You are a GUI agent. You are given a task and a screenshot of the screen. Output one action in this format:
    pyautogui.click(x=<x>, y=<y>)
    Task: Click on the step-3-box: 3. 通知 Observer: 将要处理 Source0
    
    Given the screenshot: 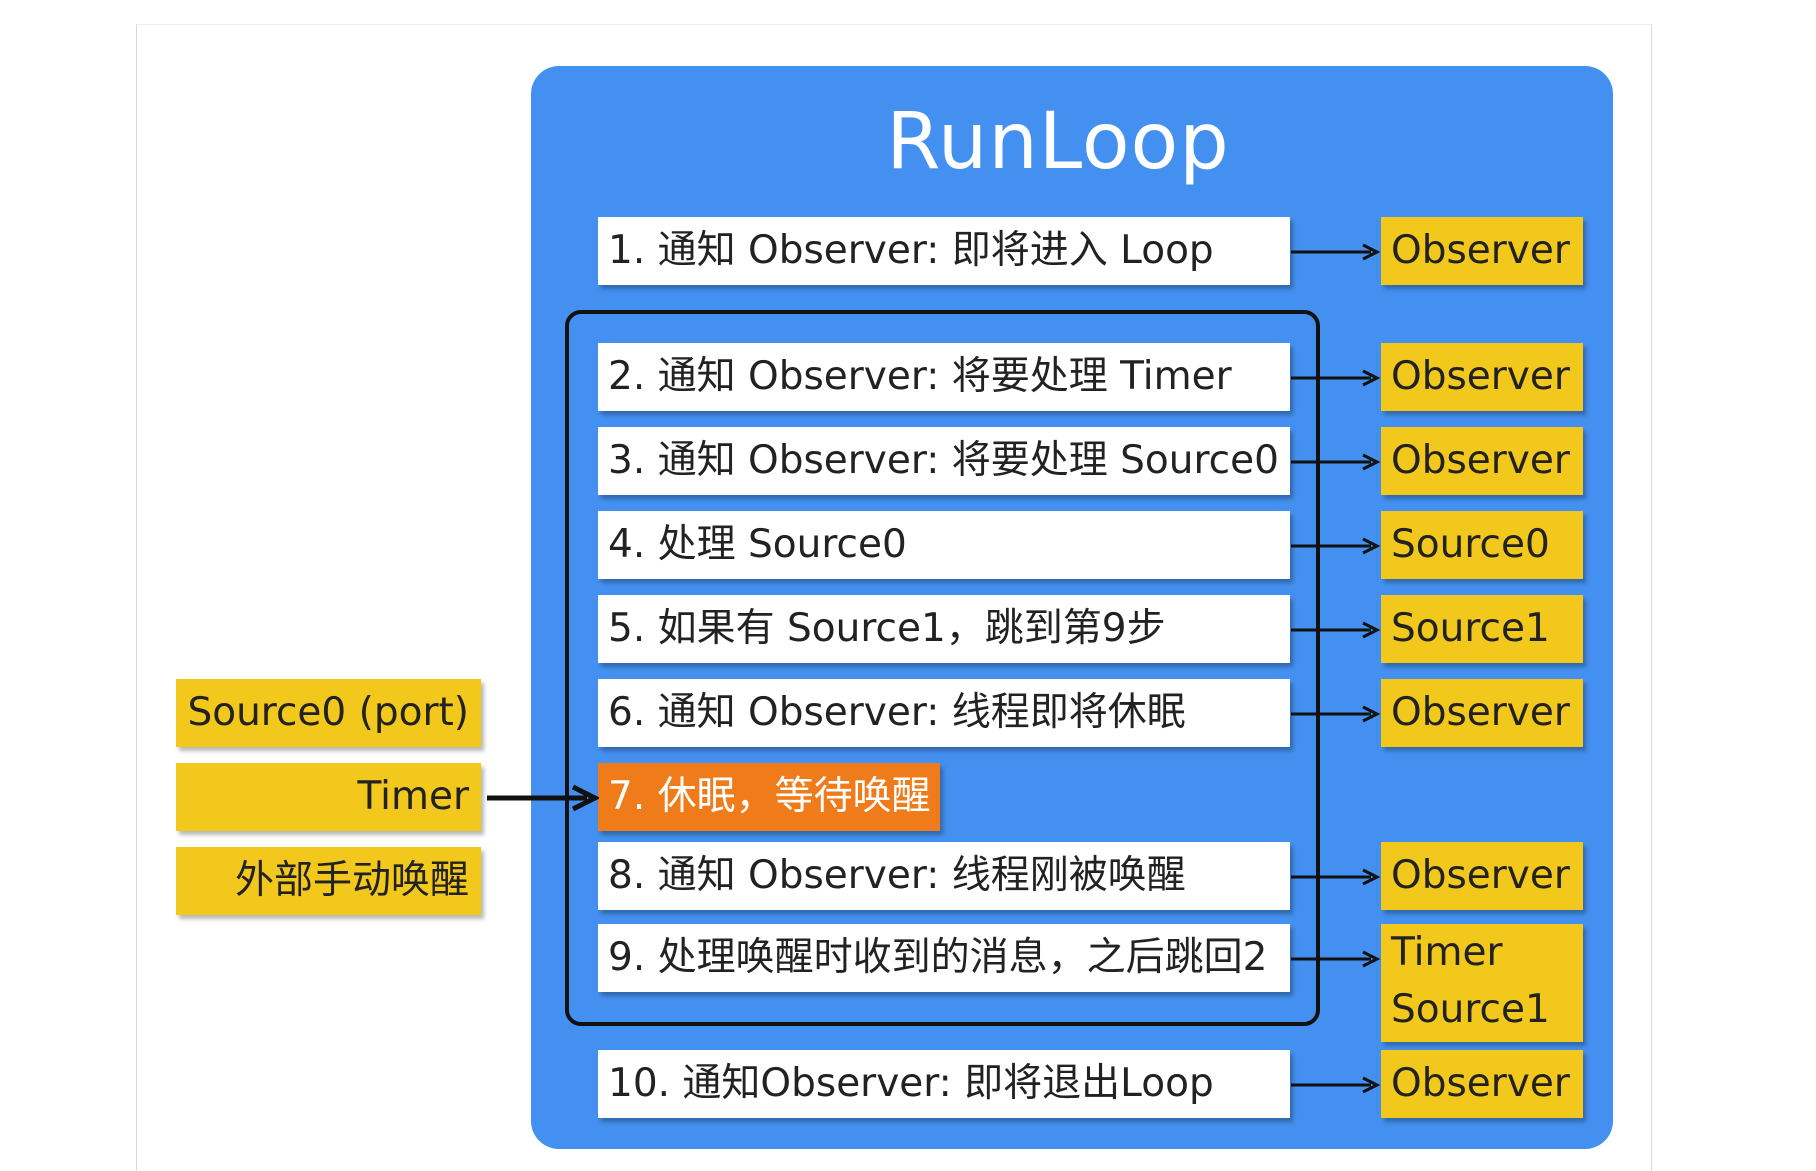 What is the action you would take?
    pyautogui.click(x=944, y=461)
    